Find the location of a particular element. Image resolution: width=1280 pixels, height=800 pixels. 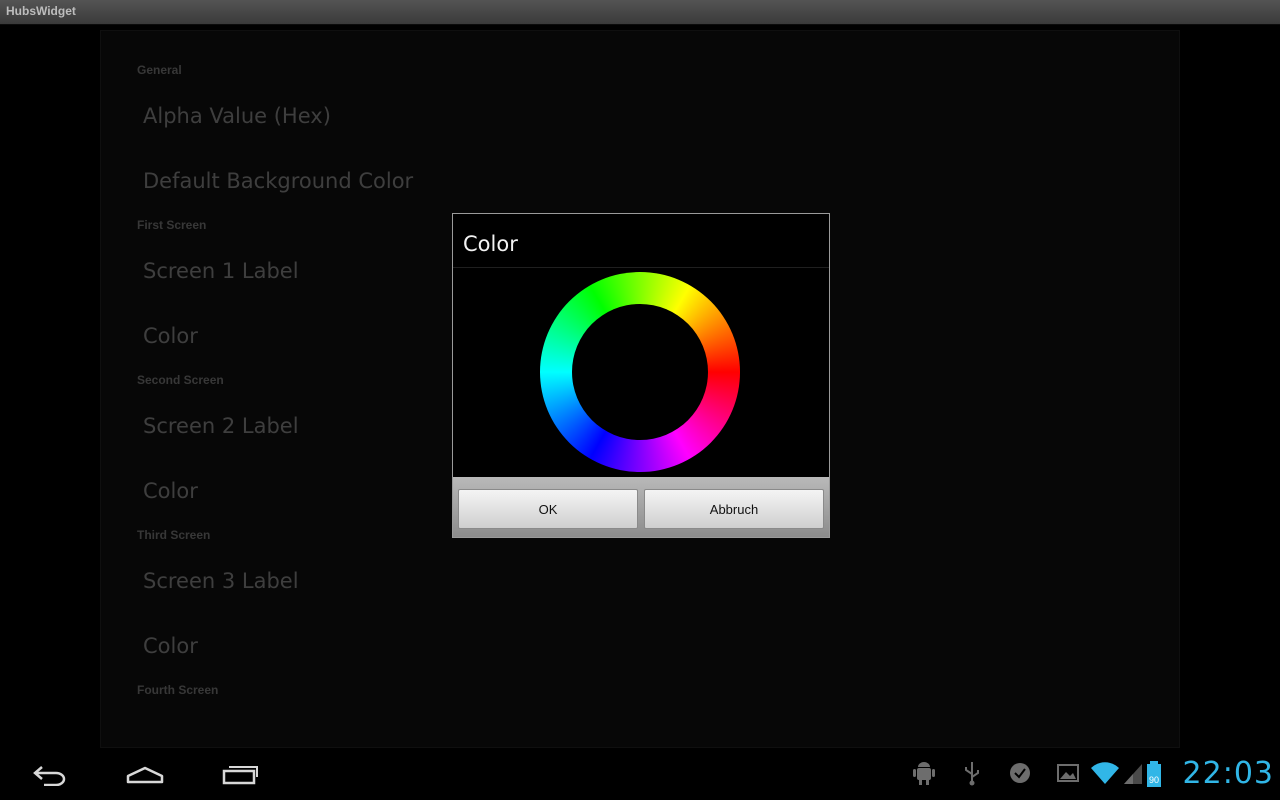

category-second-screen: Second Screen is located at coordinates (180, 380).